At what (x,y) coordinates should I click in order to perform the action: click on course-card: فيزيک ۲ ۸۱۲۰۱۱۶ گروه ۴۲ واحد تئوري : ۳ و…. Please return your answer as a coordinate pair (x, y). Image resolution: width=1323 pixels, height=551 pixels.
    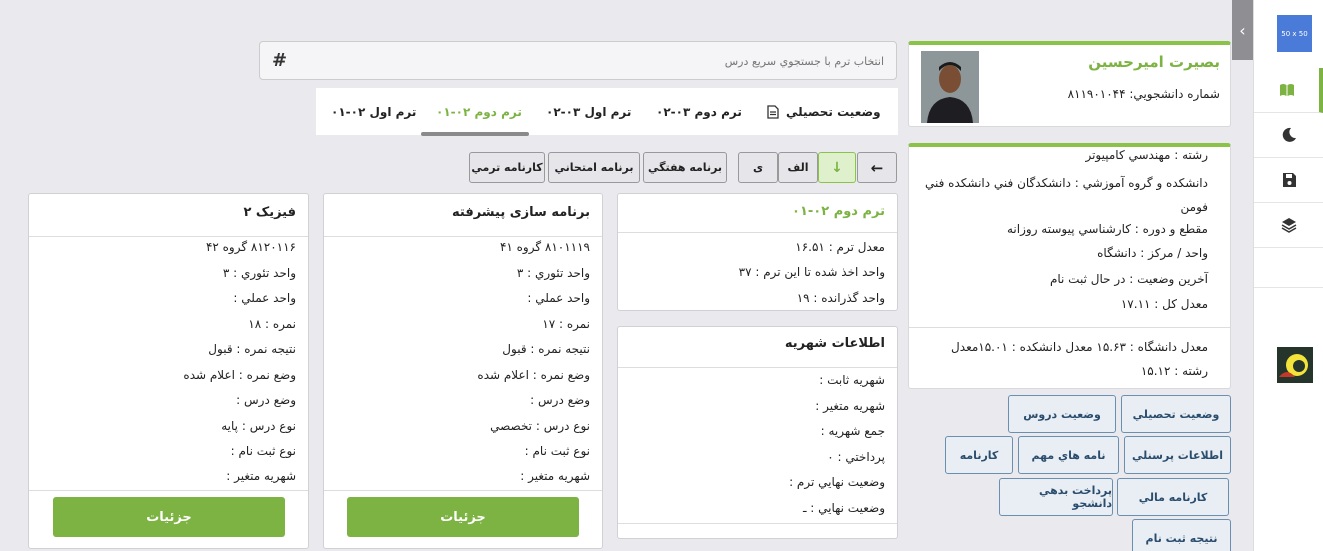
    Looking at the image, I should click on (168, 371).